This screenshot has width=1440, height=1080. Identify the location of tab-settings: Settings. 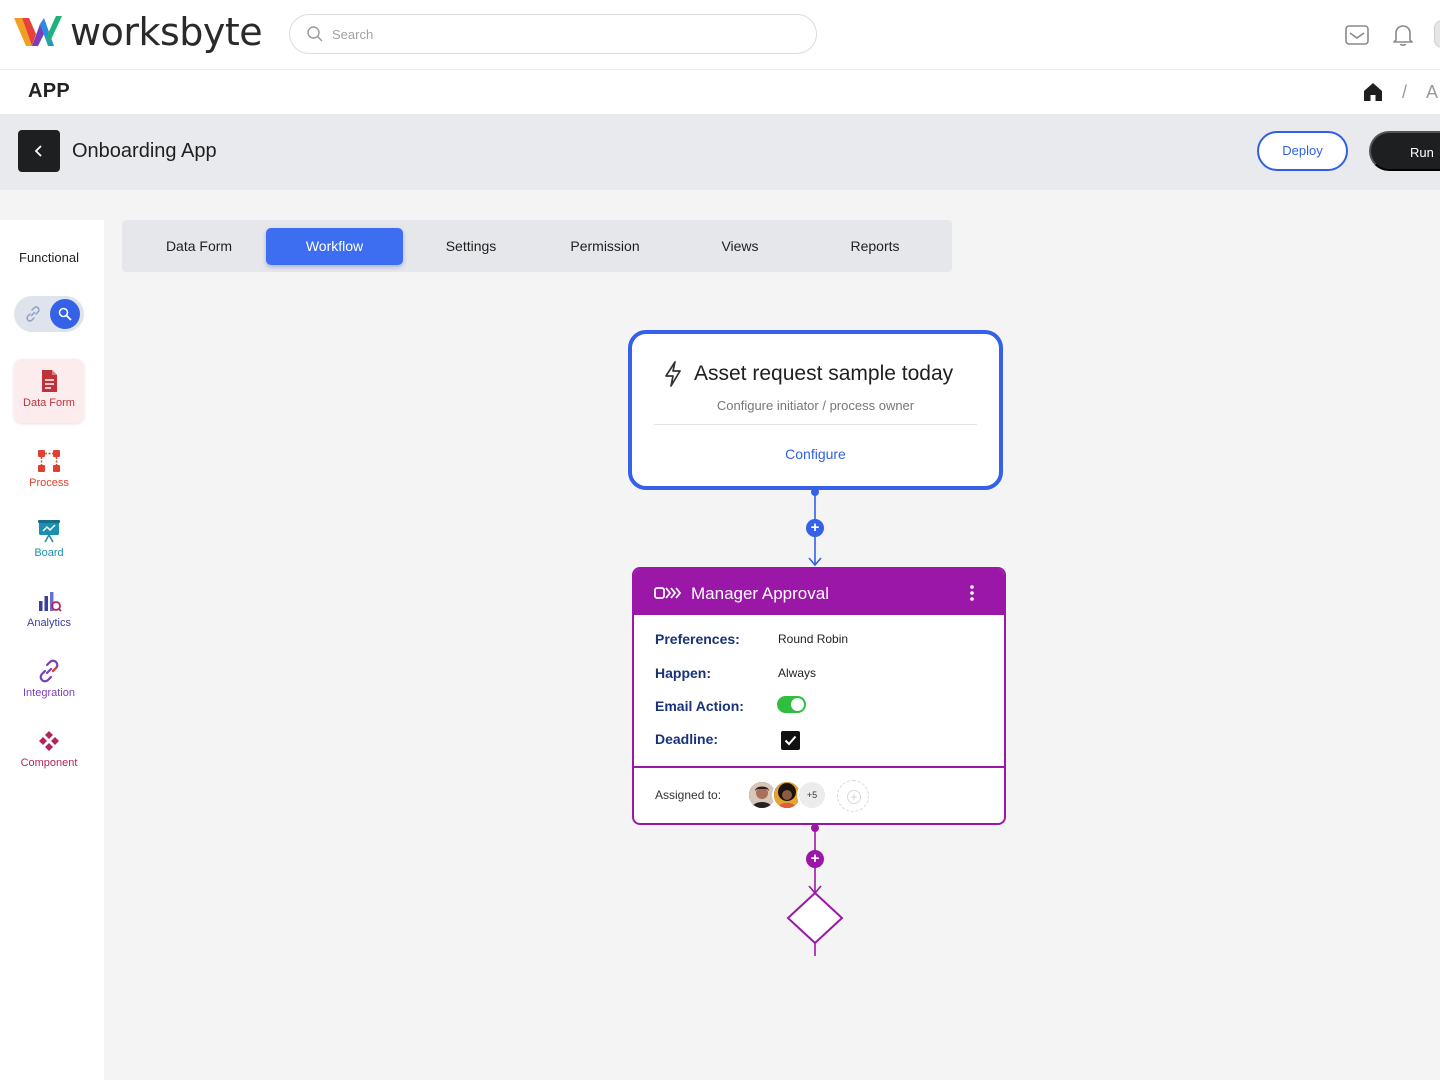
(471, 246).